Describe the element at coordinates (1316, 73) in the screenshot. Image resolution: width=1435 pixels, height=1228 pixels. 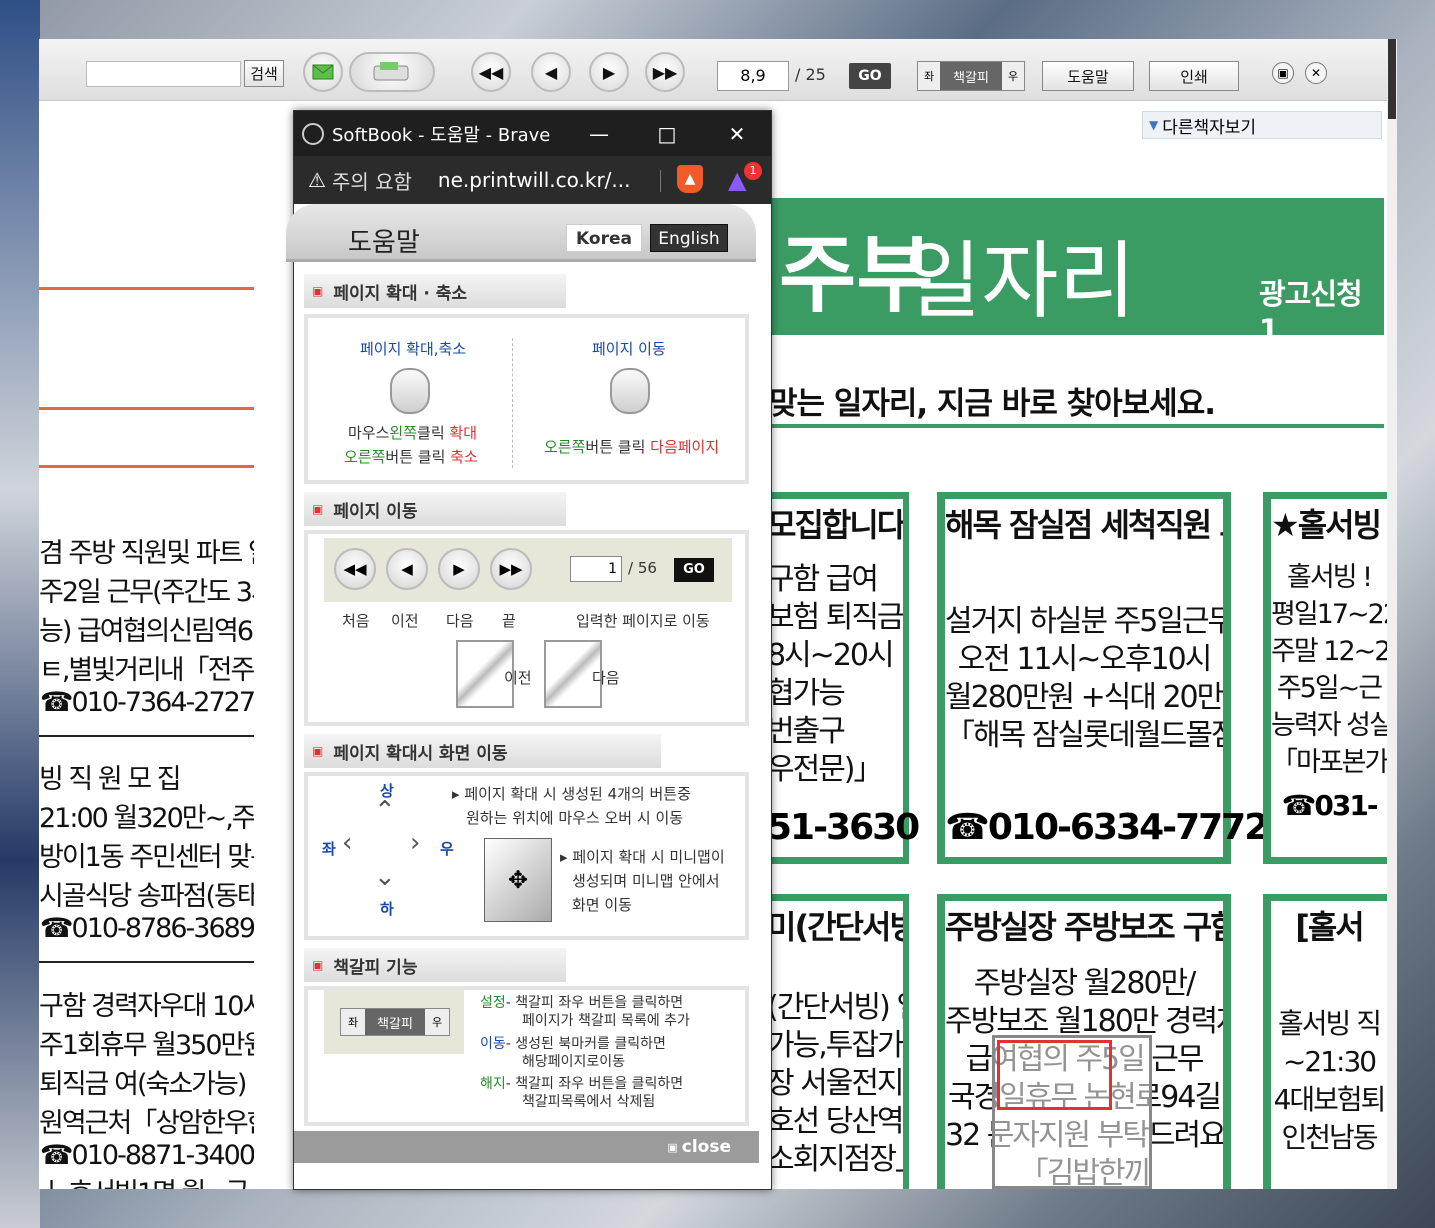
I see `close-icon: ✕` at that location.